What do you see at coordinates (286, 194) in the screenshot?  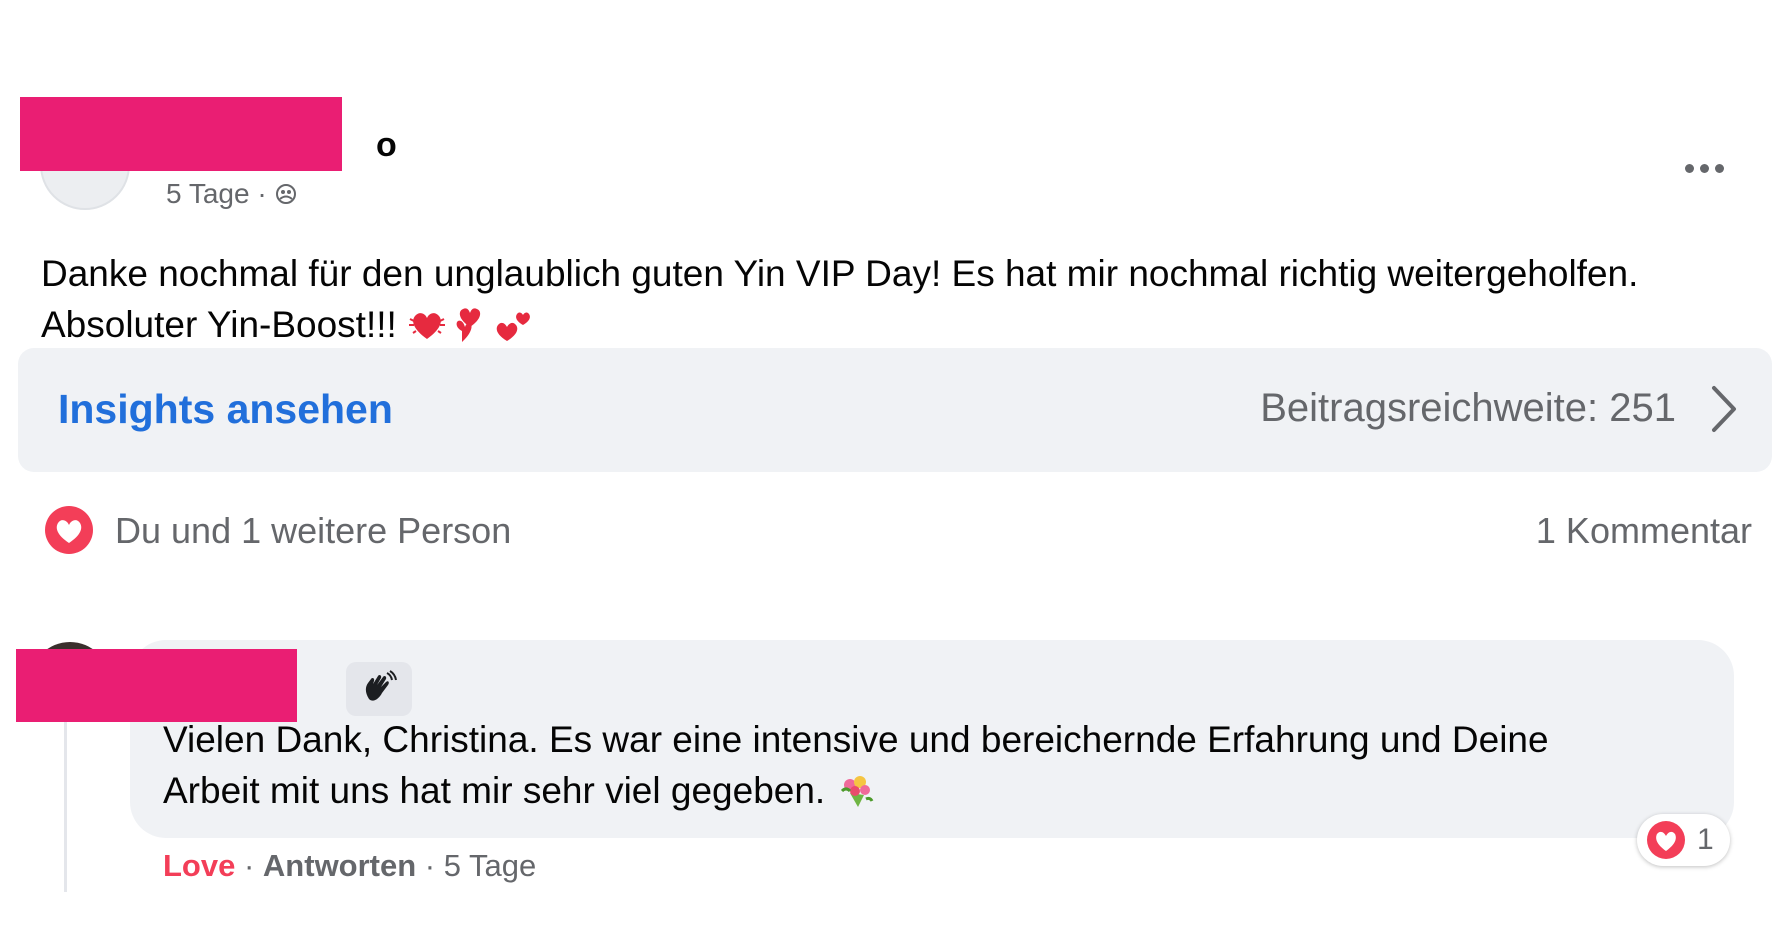 I see `audience-icon` at bounding box center [286, 194].